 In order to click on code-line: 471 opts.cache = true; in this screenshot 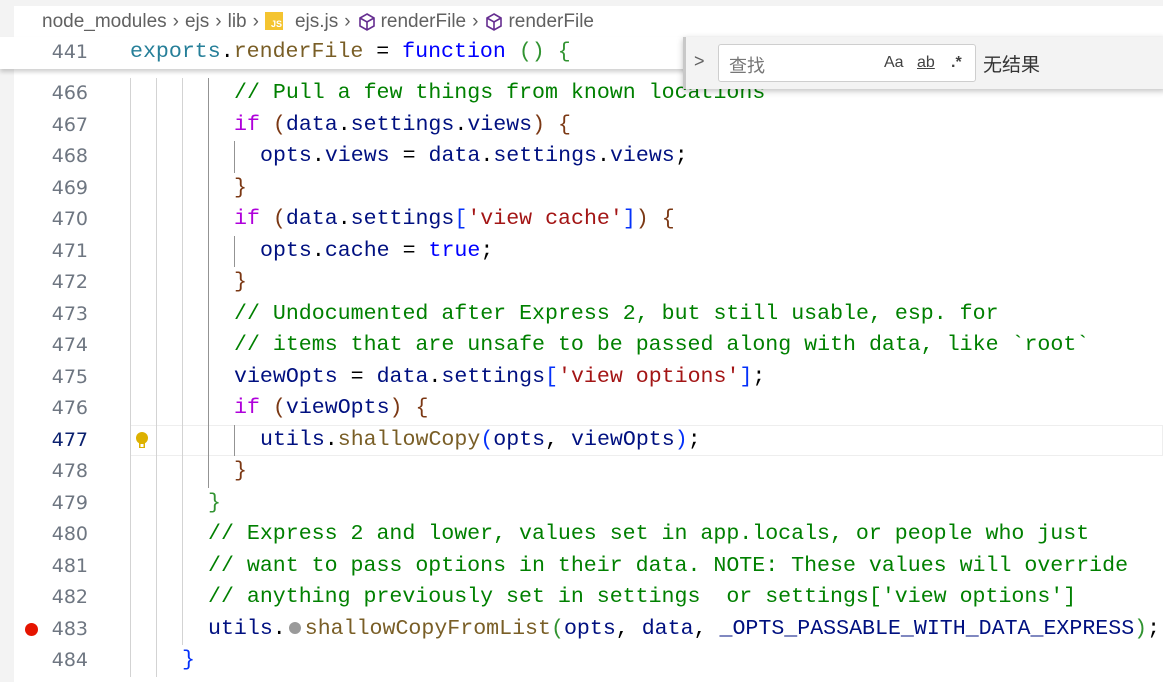, I will do `click(581, 251)`.